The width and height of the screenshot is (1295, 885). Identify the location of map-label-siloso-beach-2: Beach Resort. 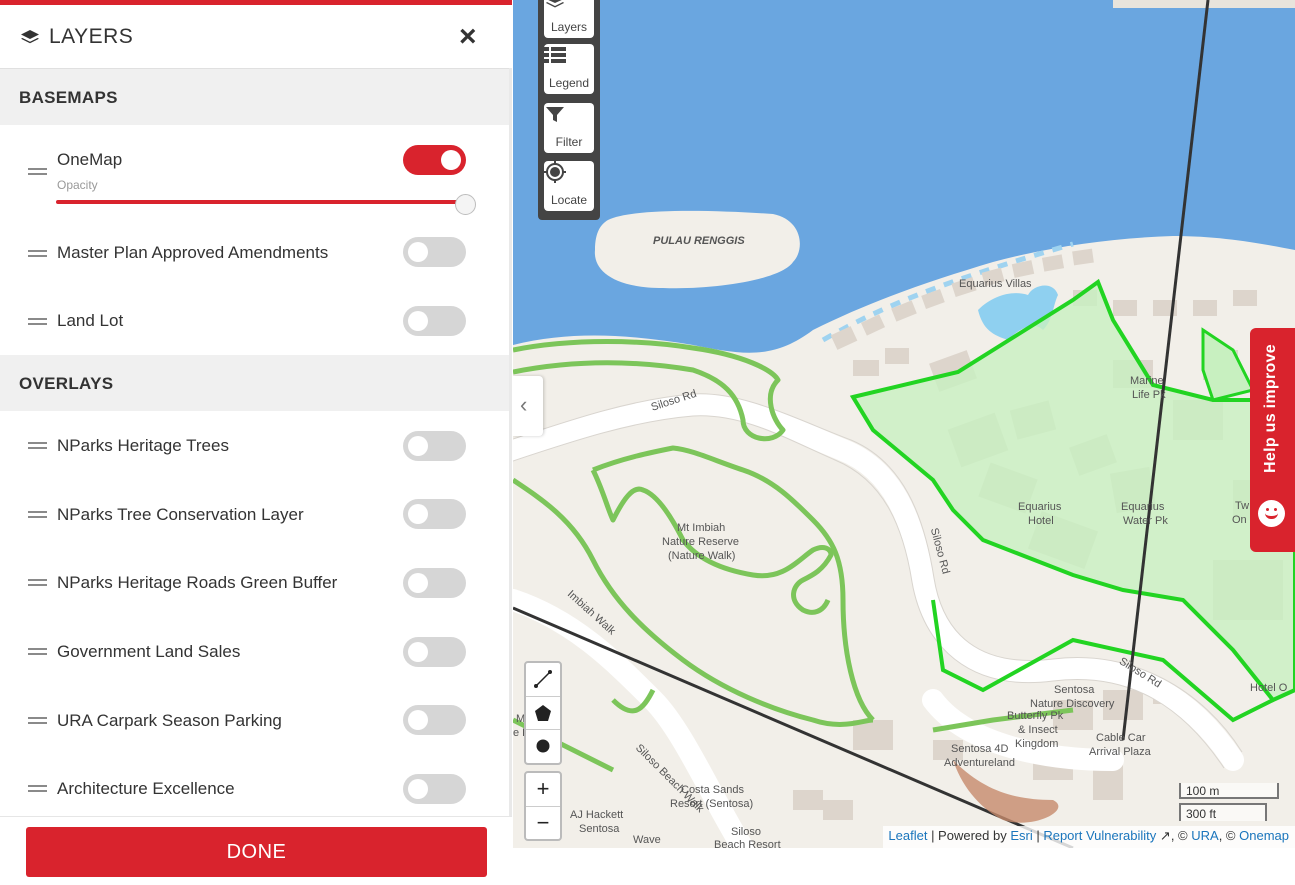
(747, 843).